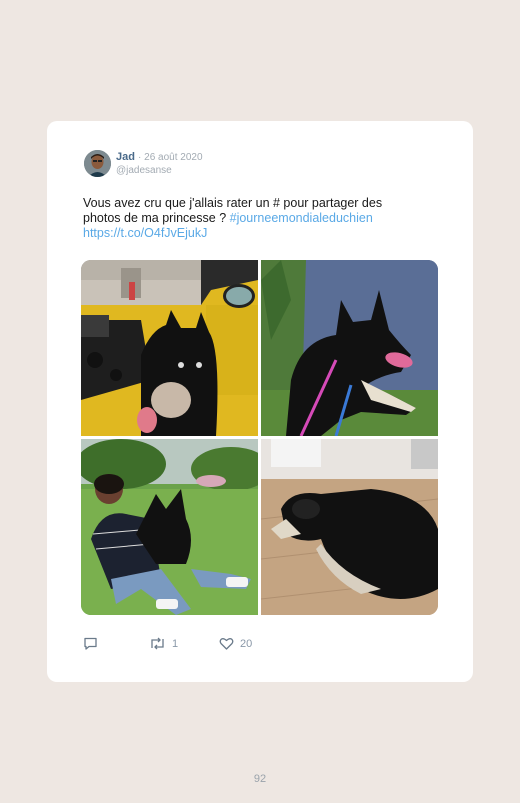 The height and width of the screenshot is (803, 520). Describe the element at coordinates (226, 643) in the screenshot. I see `heart-icon` at that location.